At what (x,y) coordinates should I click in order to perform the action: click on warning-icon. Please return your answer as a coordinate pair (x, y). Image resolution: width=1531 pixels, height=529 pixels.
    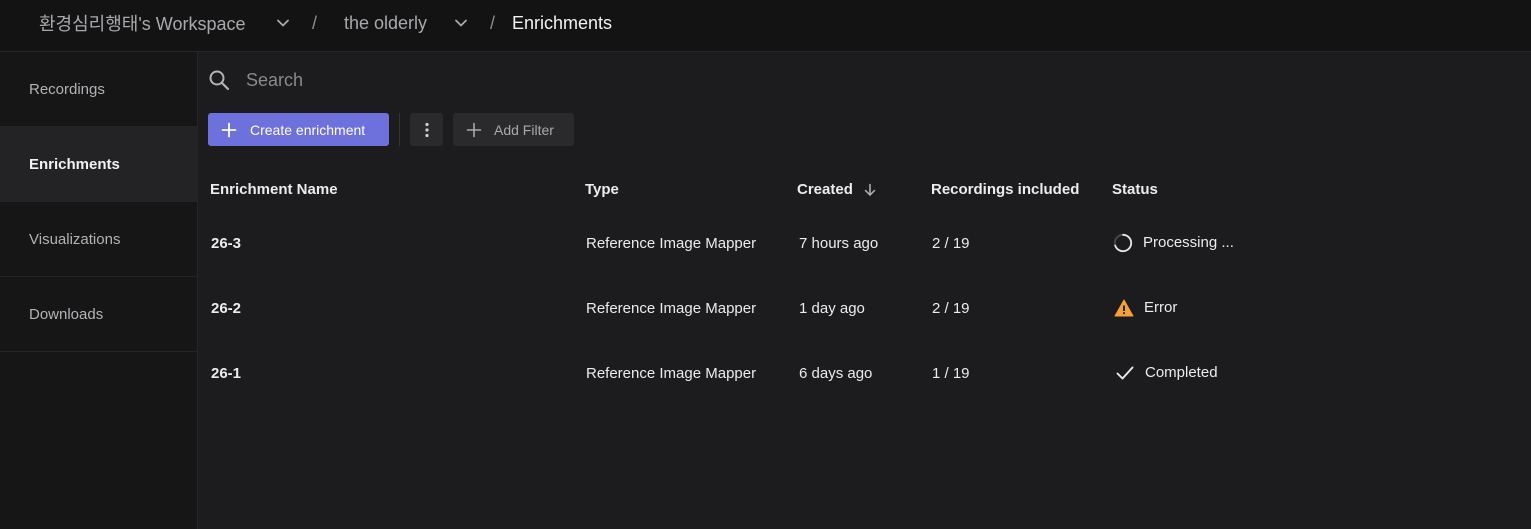
    Looking at the image, I should click on (1124, 307).